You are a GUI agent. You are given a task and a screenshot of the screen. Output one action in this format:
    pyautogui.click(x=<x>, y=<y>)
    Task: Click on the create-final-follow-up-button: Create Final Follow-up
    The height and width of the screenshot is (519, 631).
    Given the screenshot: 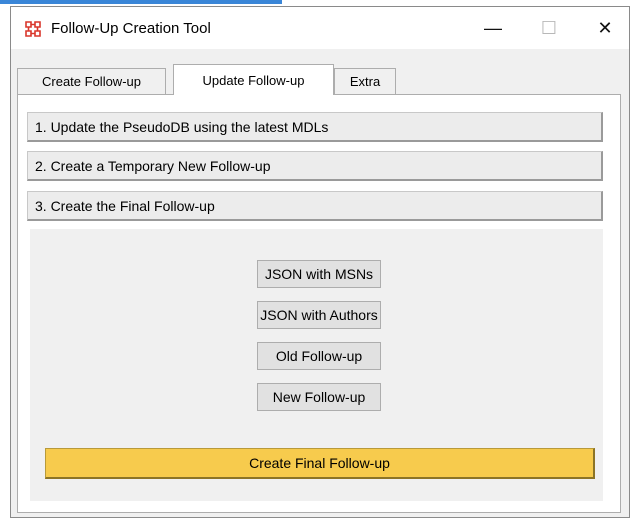 What is the action you would take?
    pyautogui.click(x=320, y=463)
    